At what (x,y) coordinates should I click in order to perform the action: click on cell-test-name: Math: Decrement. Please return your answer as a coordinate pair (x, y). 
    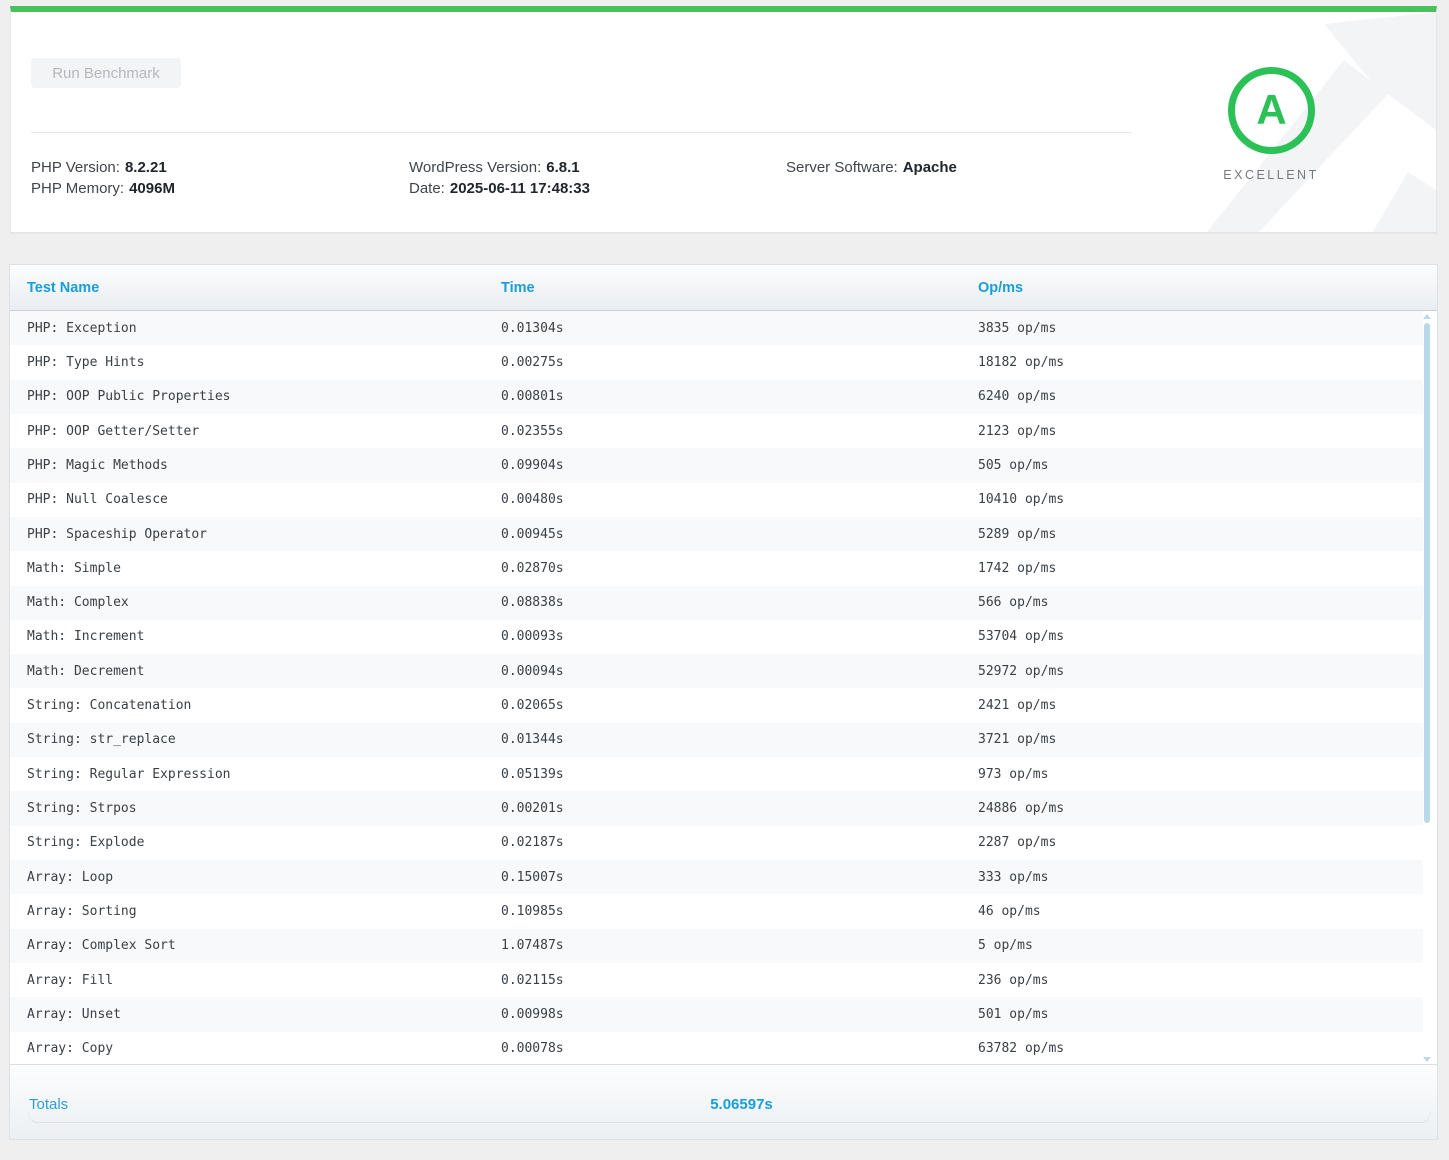
    Looking at the image, I should click on (86, 671).